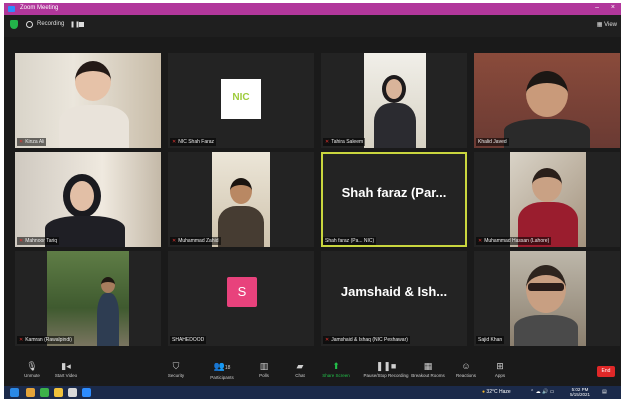 This screenshot has height=402, width=625. Describe the element at coordinates (44, 392) in the screenshot. I see `chrome-icon` at that location.